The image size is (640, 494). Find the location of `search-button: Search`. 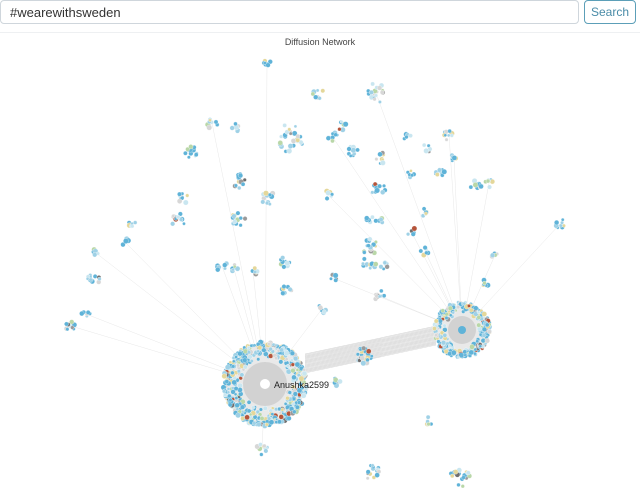

search-button: Search is located at coordinates (610, 12).